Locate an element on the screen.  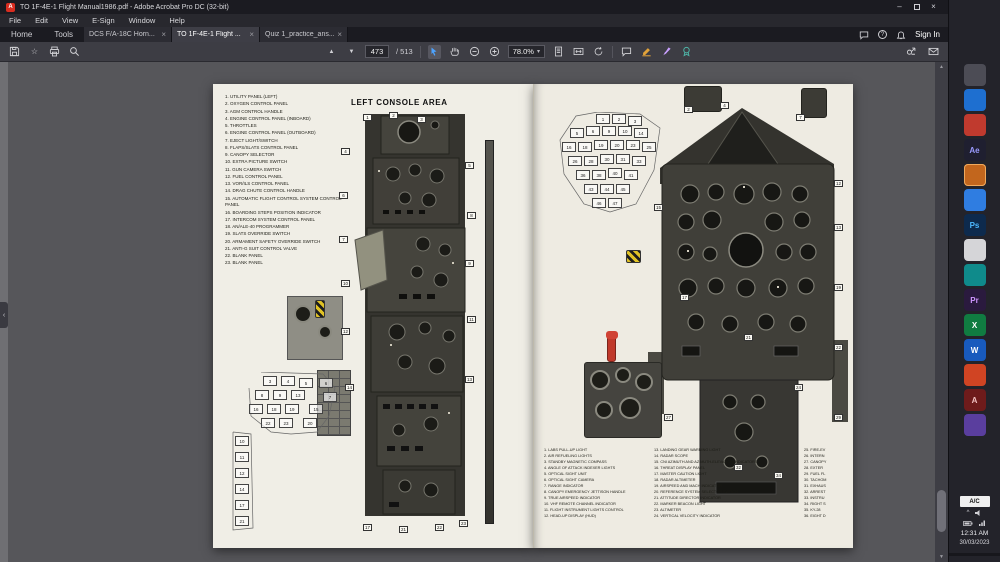
taskbar-clock: 12:31 AM 30/03/2023 is located at coordinates (974, 538).